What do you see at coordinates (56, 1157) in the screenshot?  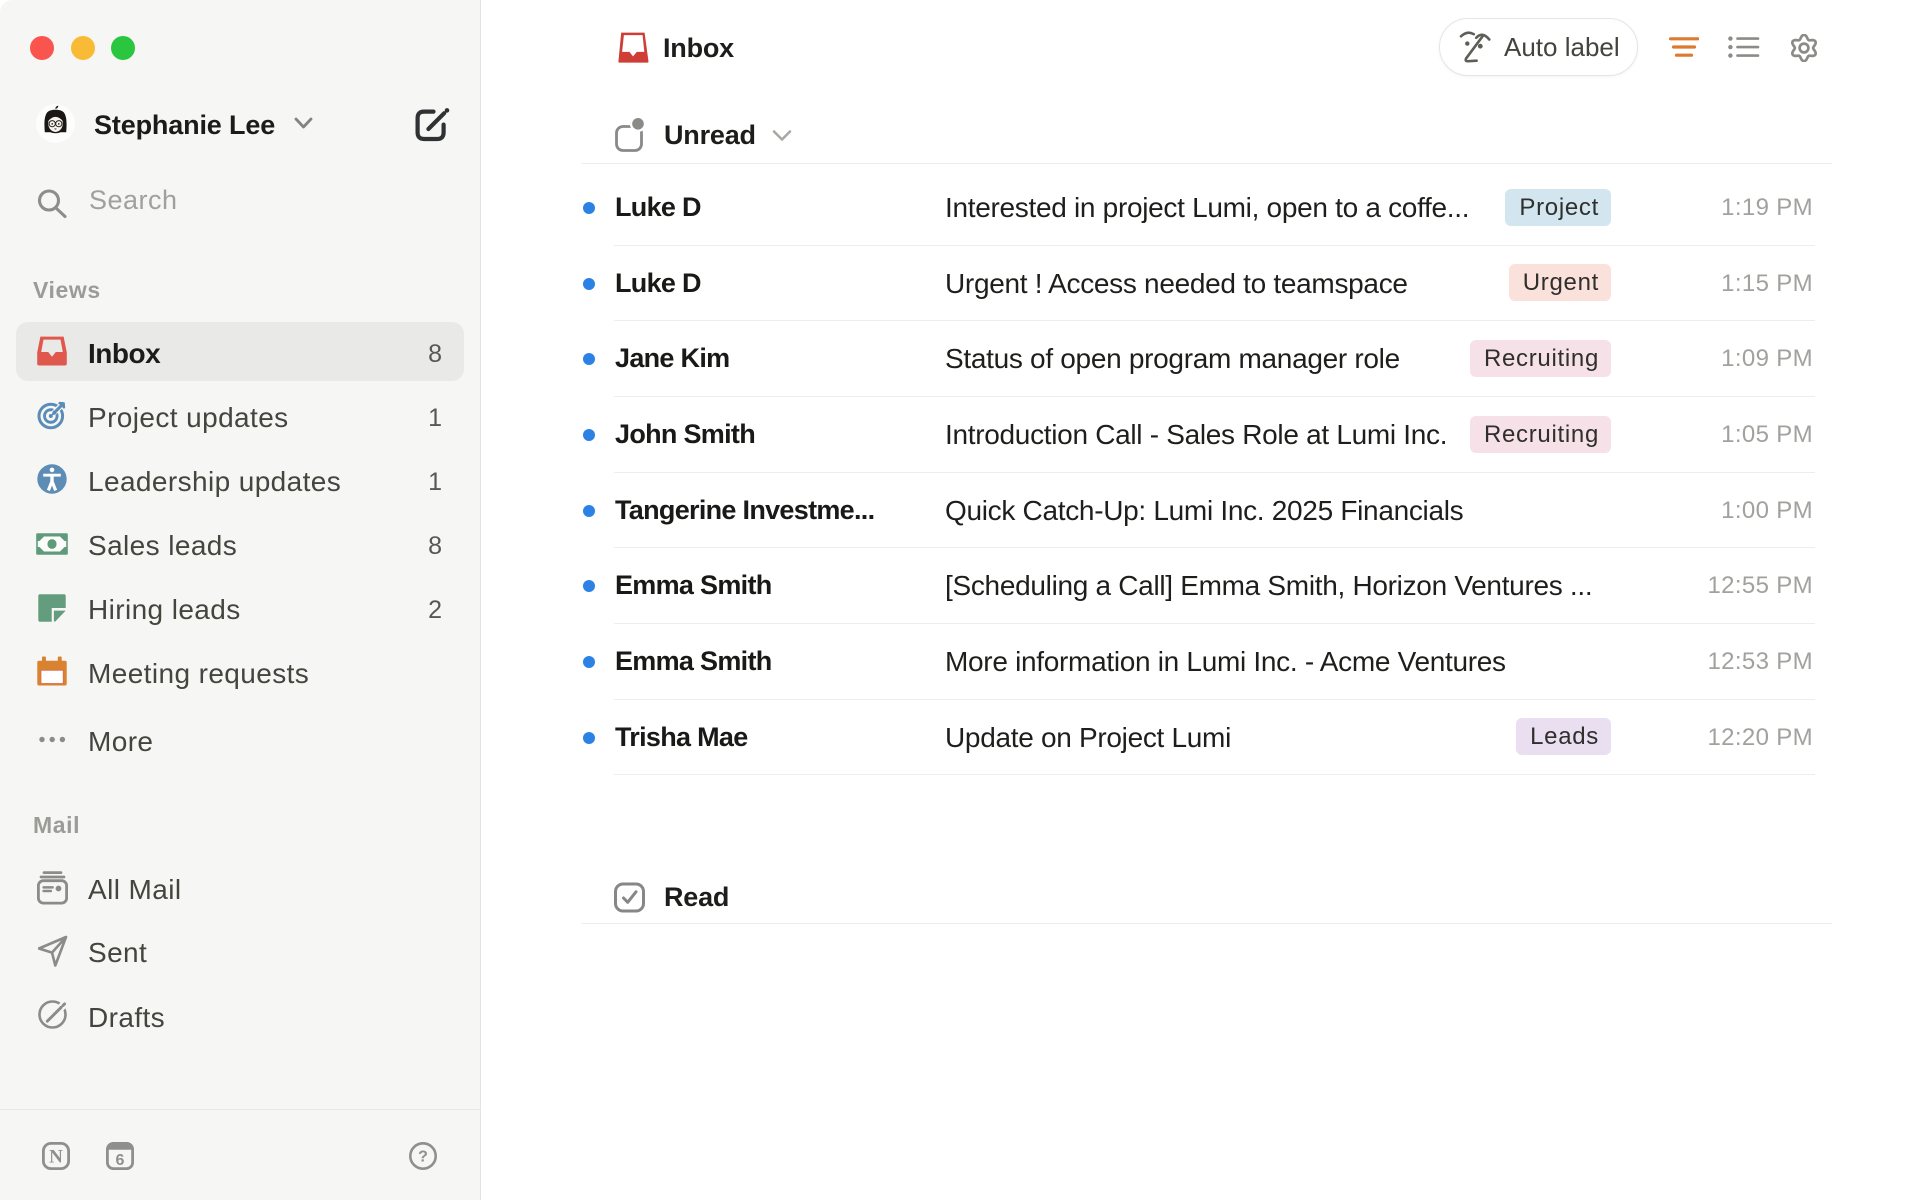 I see `svg-text: N` at bounding box center [56, 1157].